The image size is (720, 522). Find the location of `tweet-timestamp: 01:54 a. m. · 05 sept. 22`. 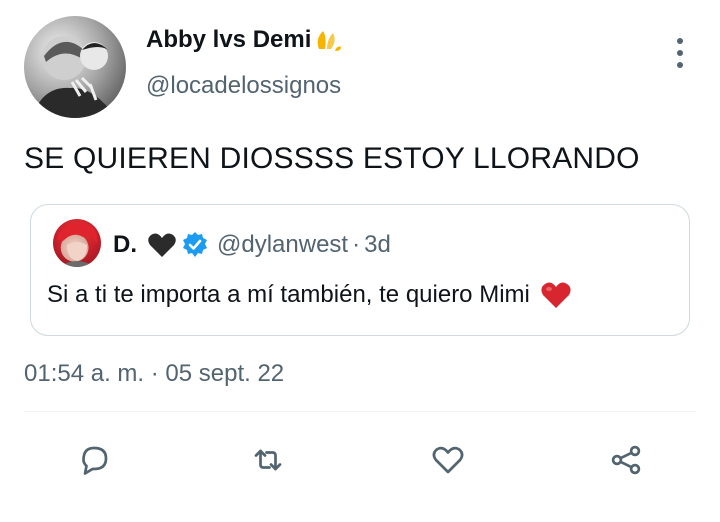

tweet-timestamp: 01:54 a. m. · 05 sept. 22 is located at coordinates (154, 374).